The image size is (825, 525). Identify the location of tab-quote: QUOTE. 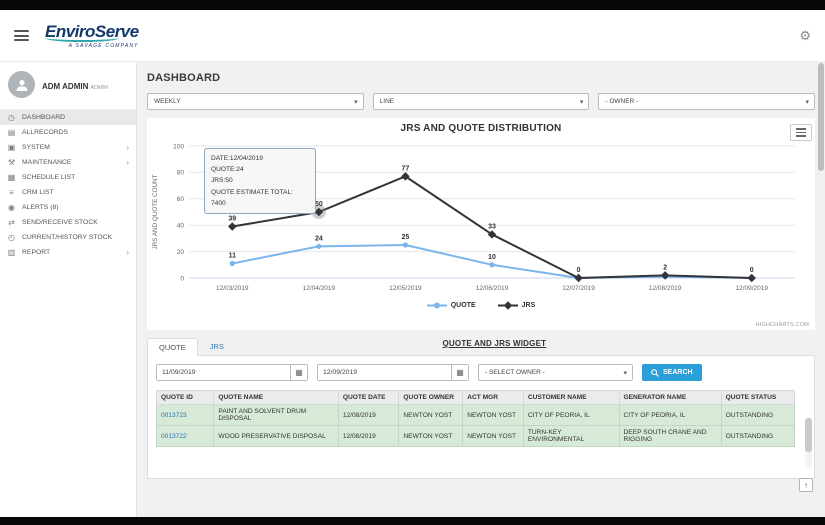
(172, 347).